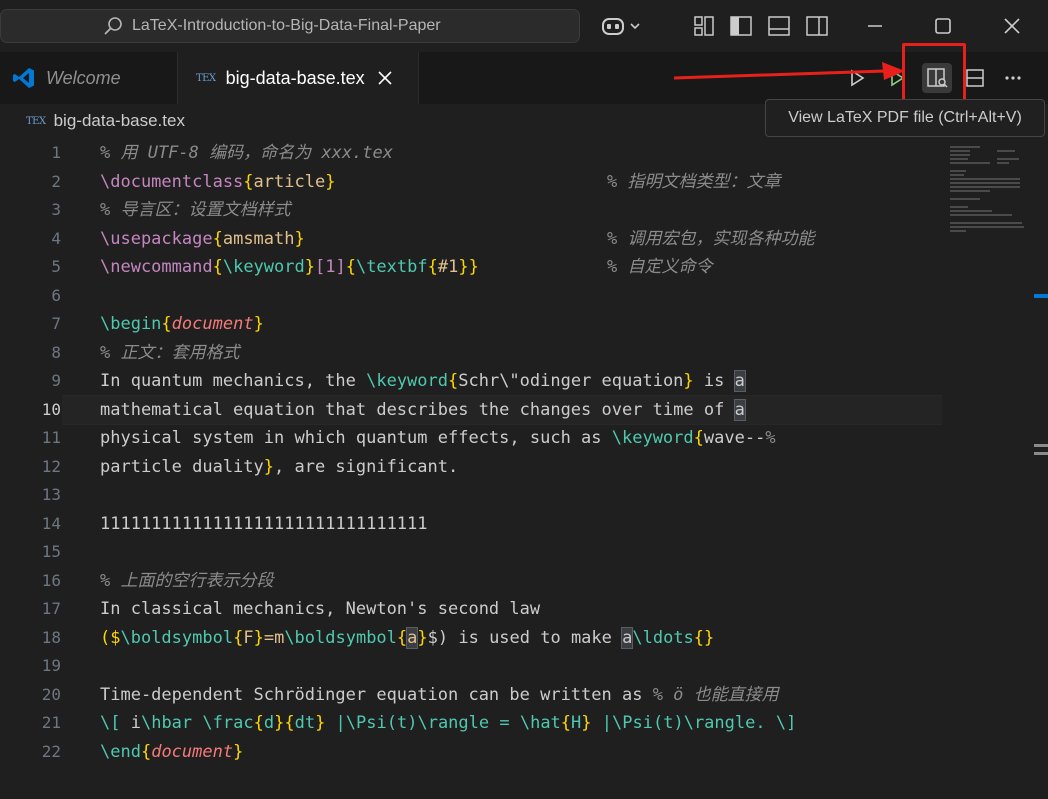 This screenshot has width=1048, height=799. What do you see at coordinates (934, 74) in the screenshot?
I see `annotation-highlight-box` at bounding box center [934, 74].